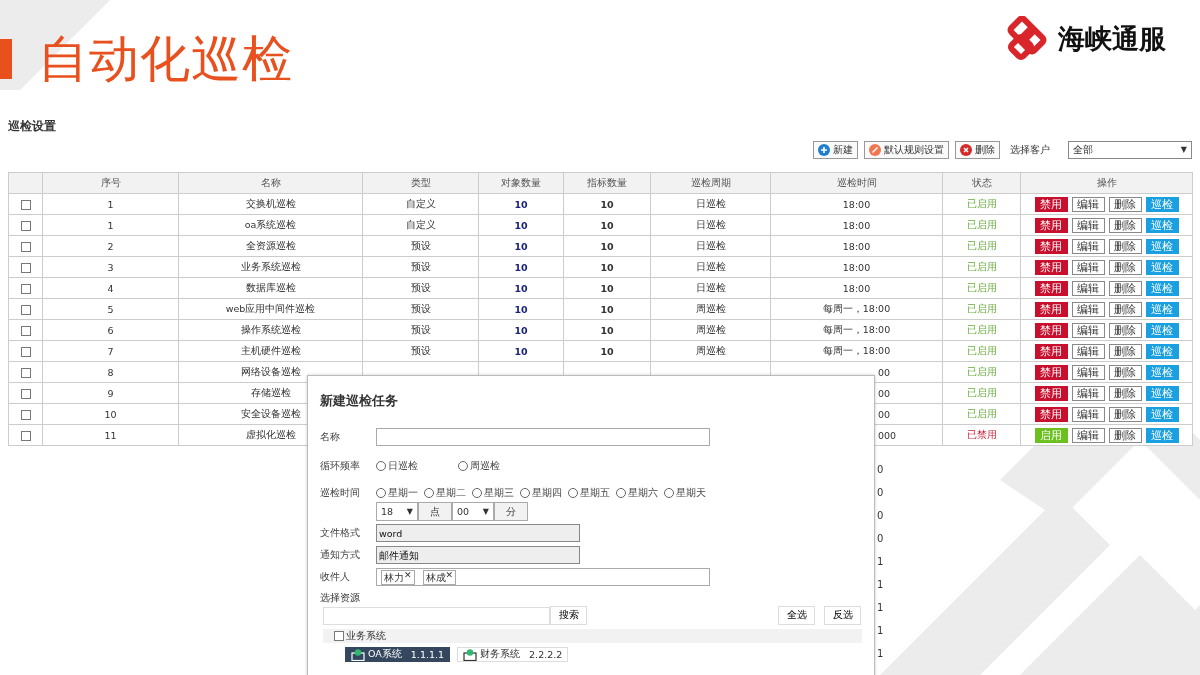 The image size is (1200, 675). Describe the element at coordinates (339, 636) in the screenshot. I see `tree-checkbox` at that location.